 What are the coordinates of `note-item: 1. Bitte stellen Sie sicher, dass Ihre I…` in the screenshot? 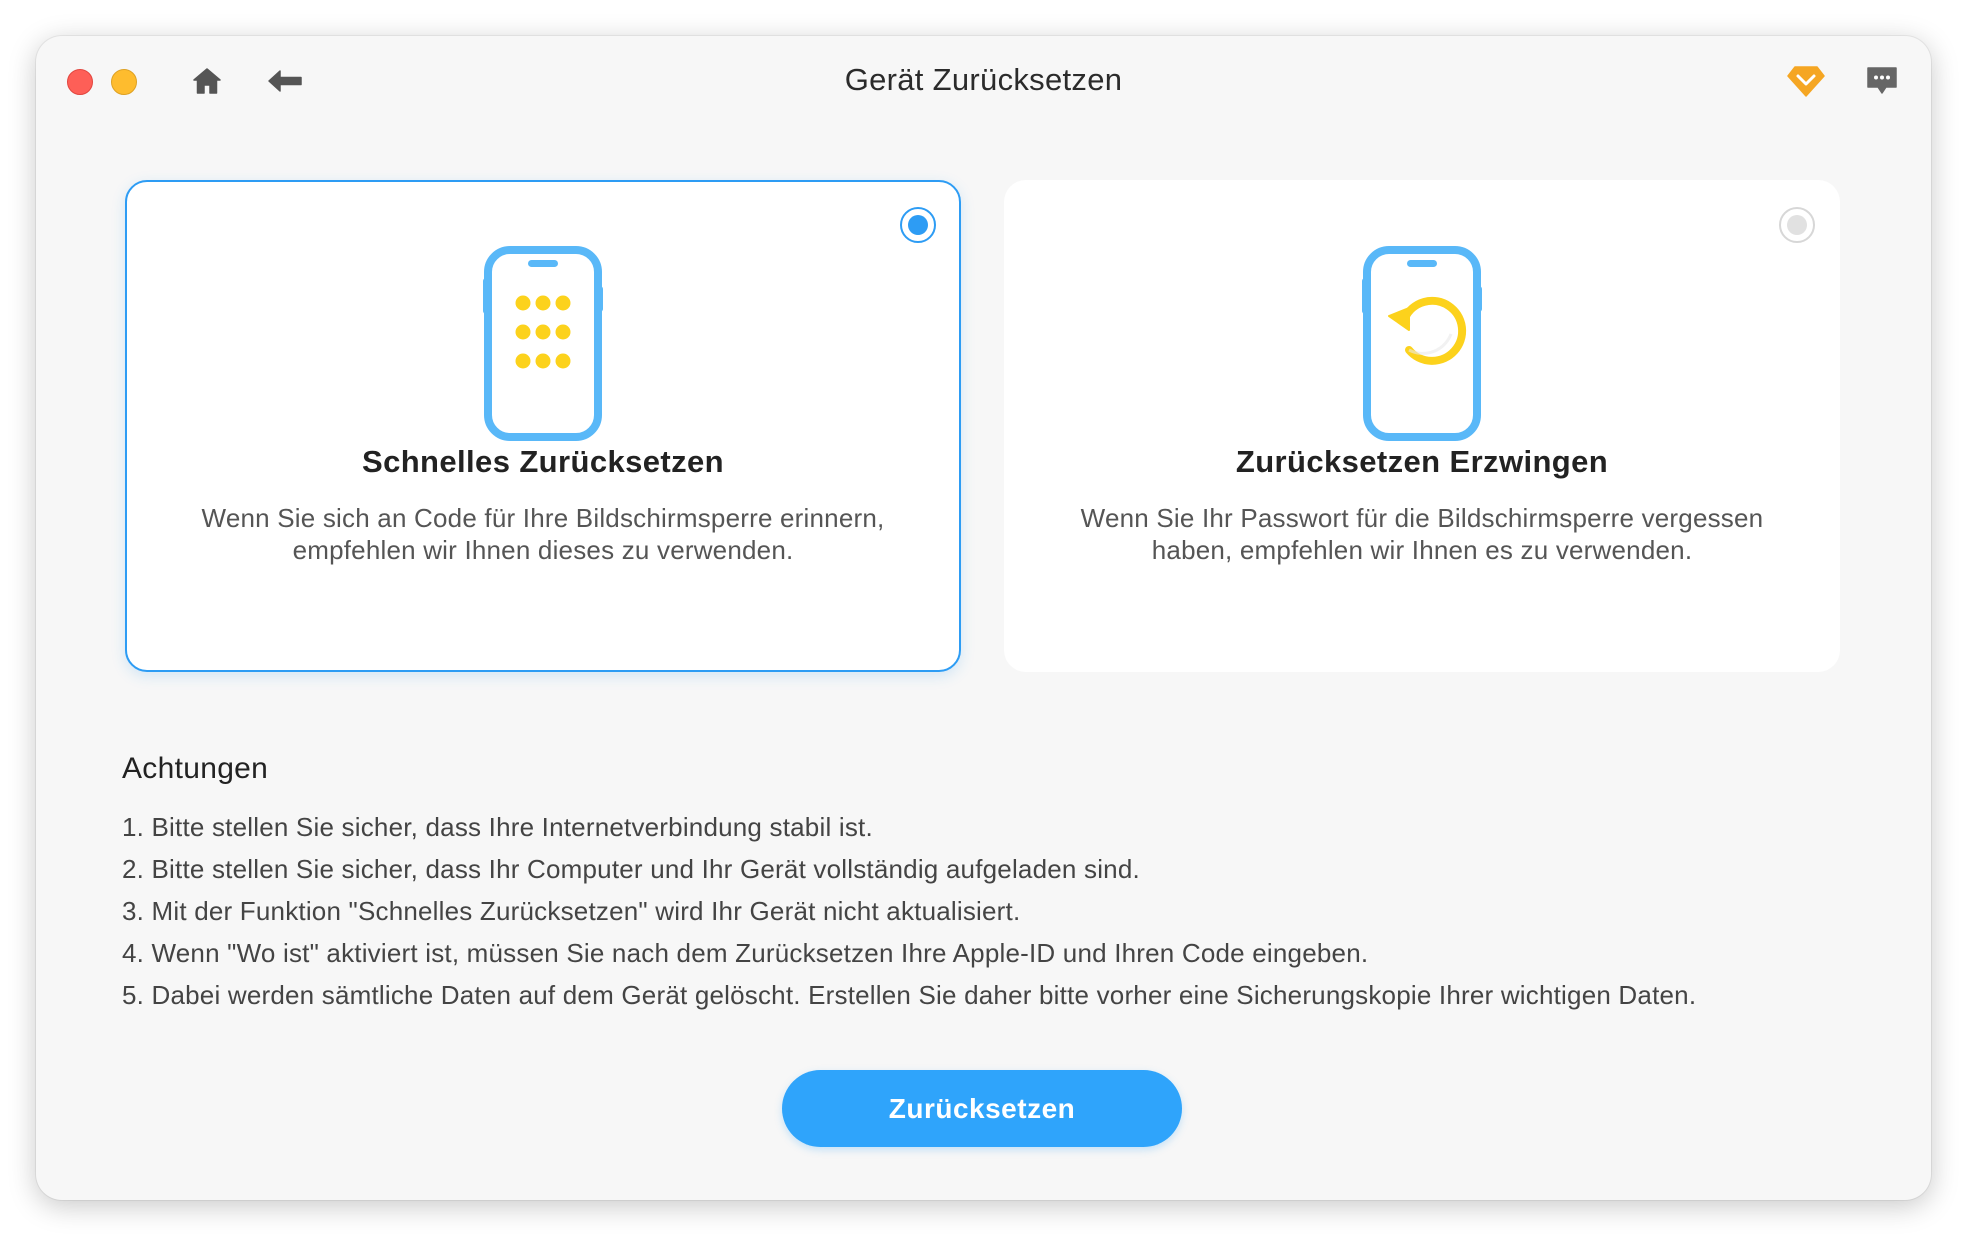 It's located at (497, 827).